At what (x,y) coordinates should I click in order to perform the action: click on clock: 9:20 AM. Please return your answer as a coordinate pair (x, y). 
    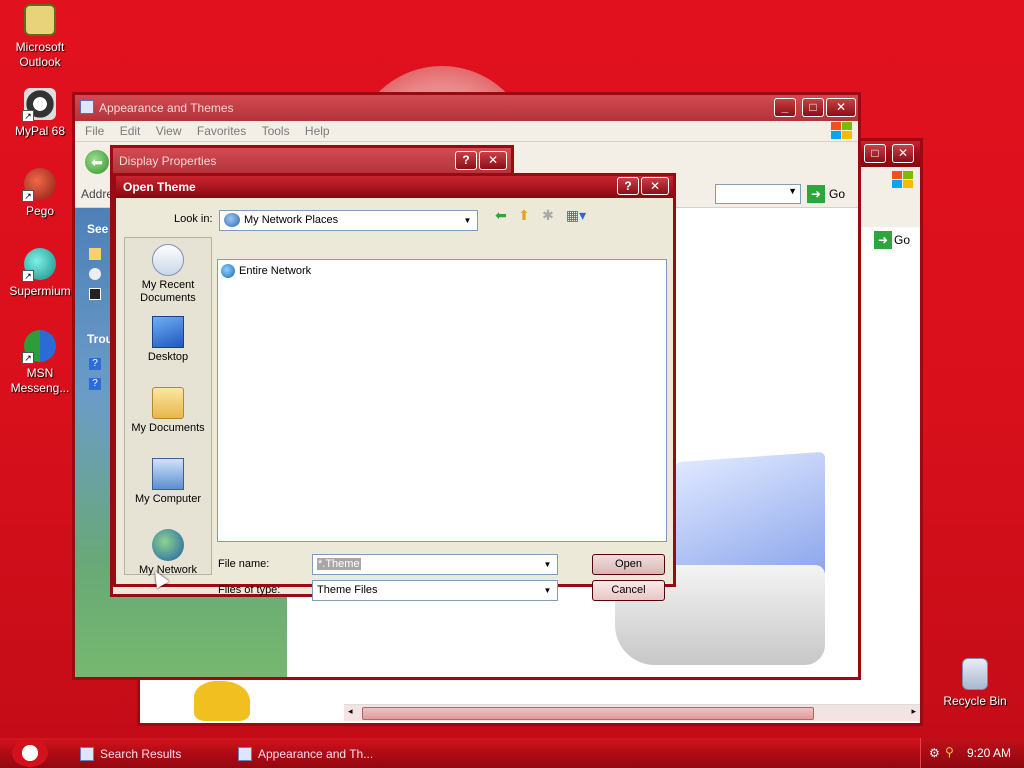
    Looking at the image, I should click on (989, 753).